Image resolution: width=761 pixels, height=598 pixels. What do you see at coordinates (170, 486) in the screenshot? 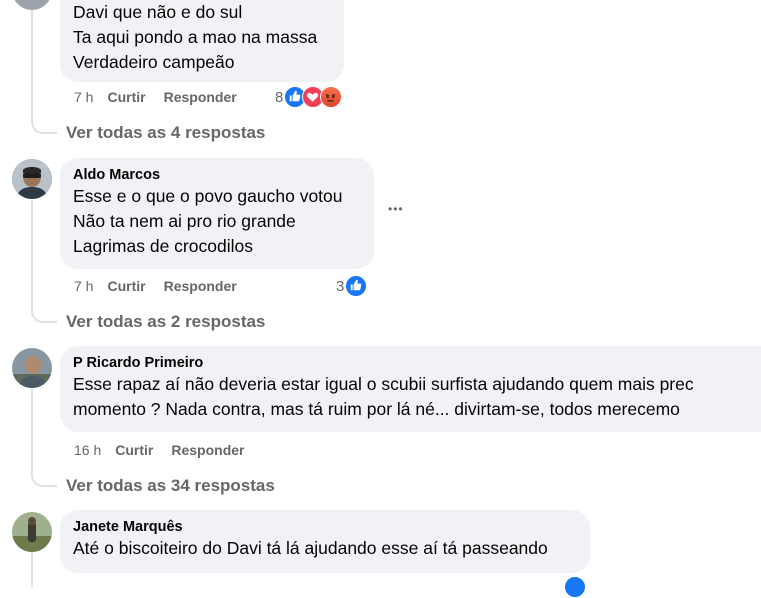
I see `view-replies-link: Ver todas as 34 respostas` at bounding box center [170, 486].